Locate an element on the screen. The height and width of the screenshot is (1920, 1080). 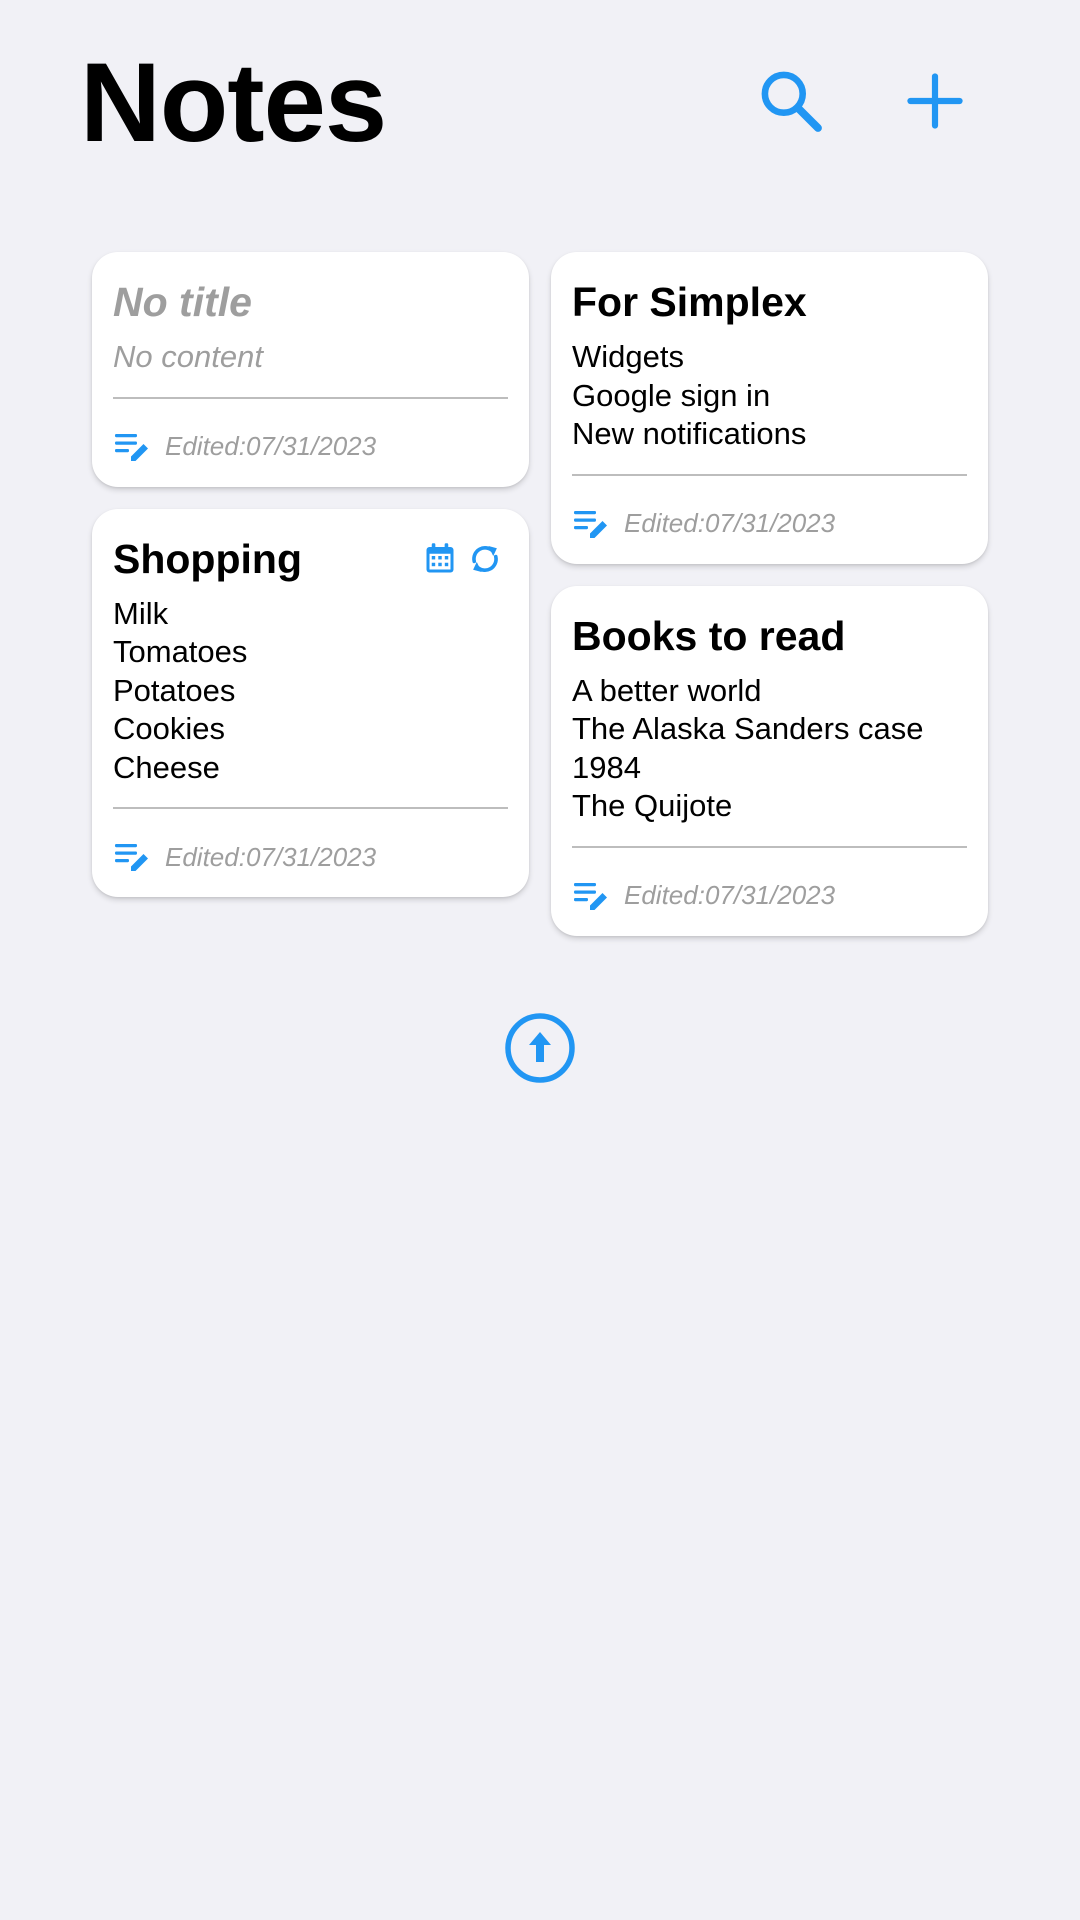
note-title: For Simplex is located at coordinates (689, 302).